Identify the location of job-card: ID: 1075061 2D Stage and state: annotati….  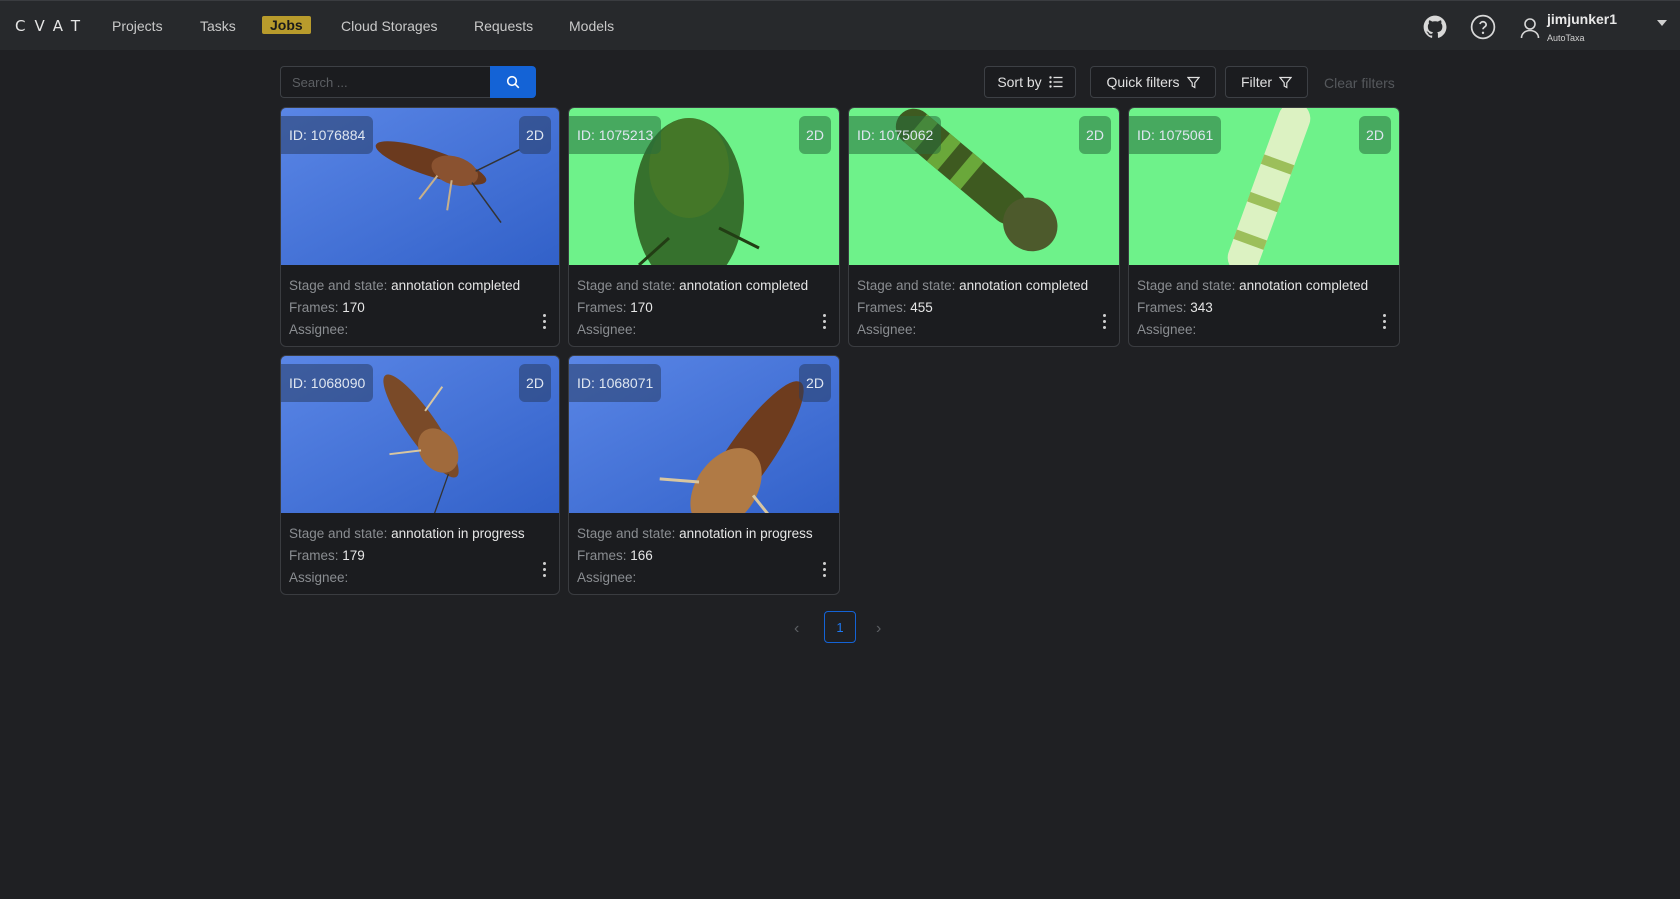
(1264, 227).